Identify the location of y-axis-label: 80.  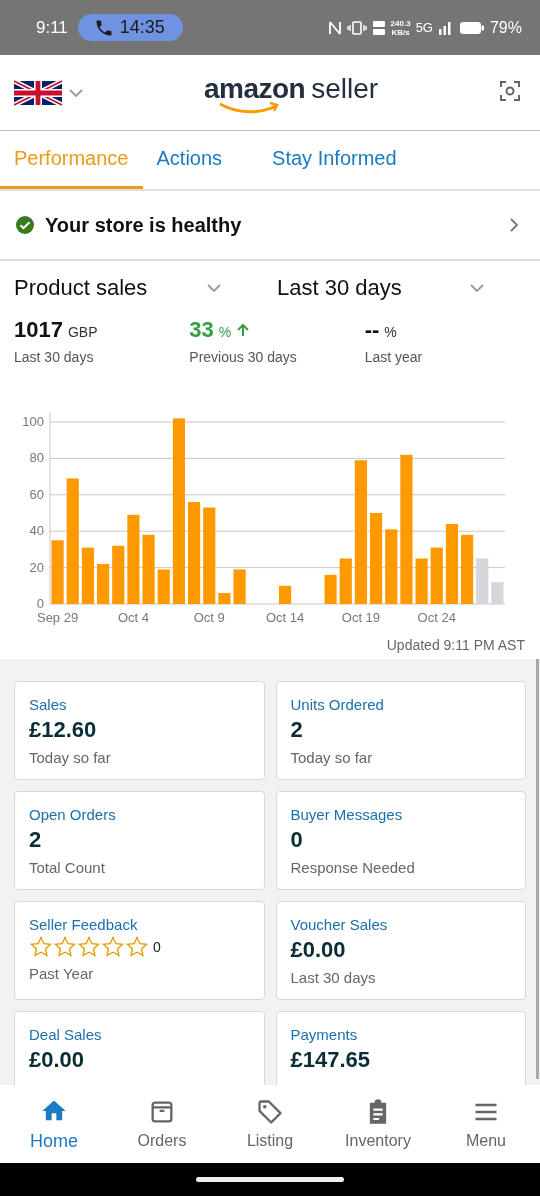
(36, 458).